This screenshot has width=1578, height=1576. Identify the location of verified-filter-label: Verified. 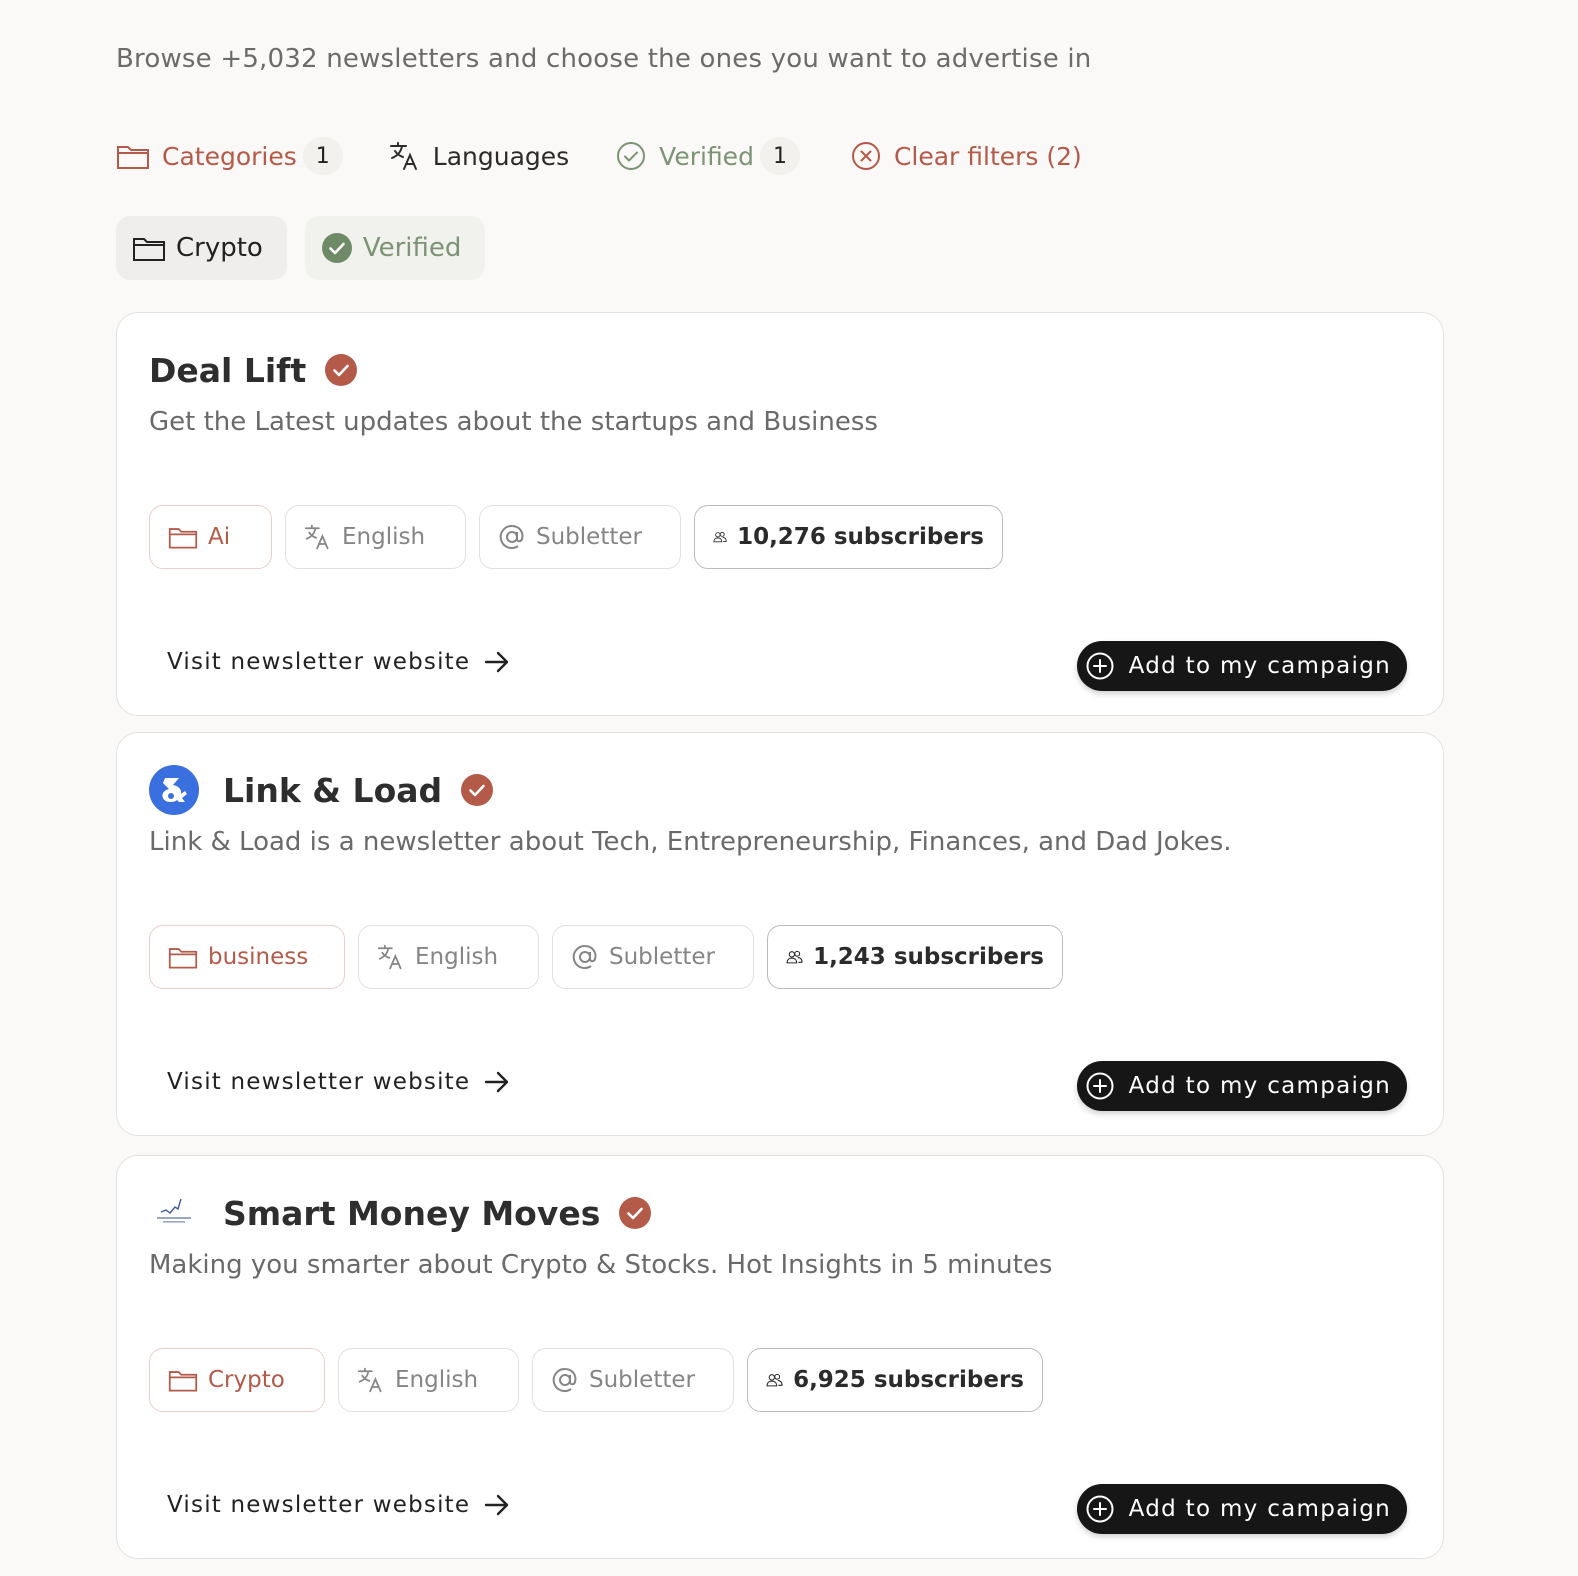
(706, 156).